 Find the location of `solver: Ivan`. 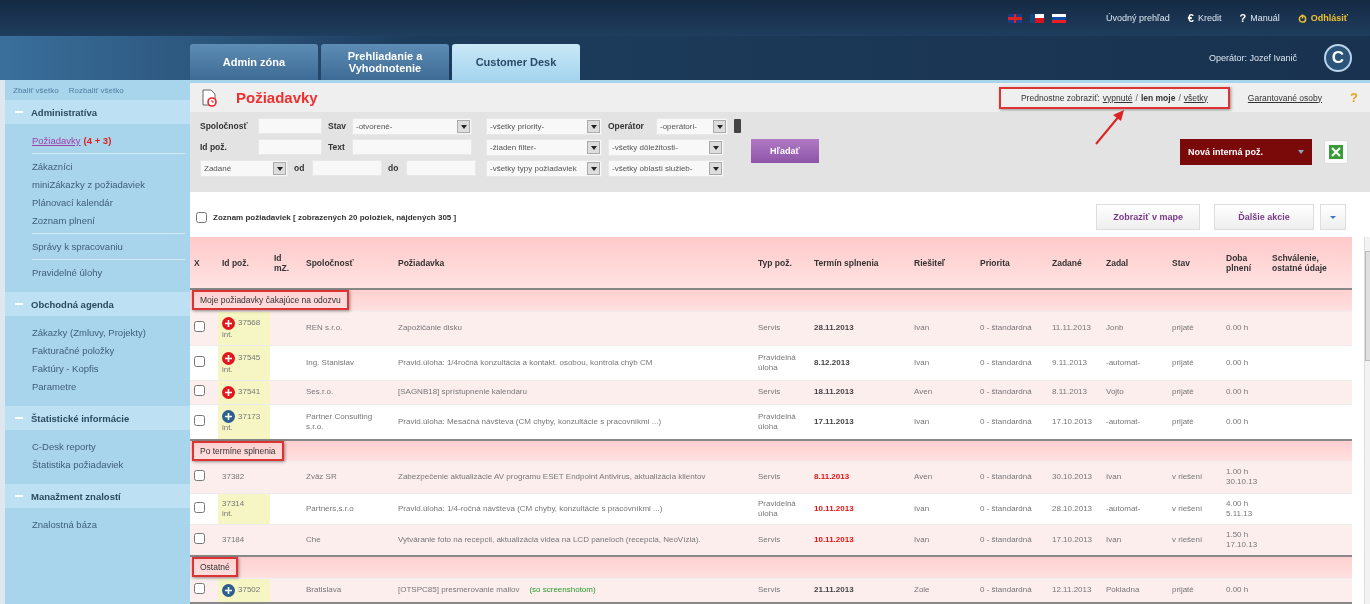

solver: Ivan is located at coordinates (922, 328).